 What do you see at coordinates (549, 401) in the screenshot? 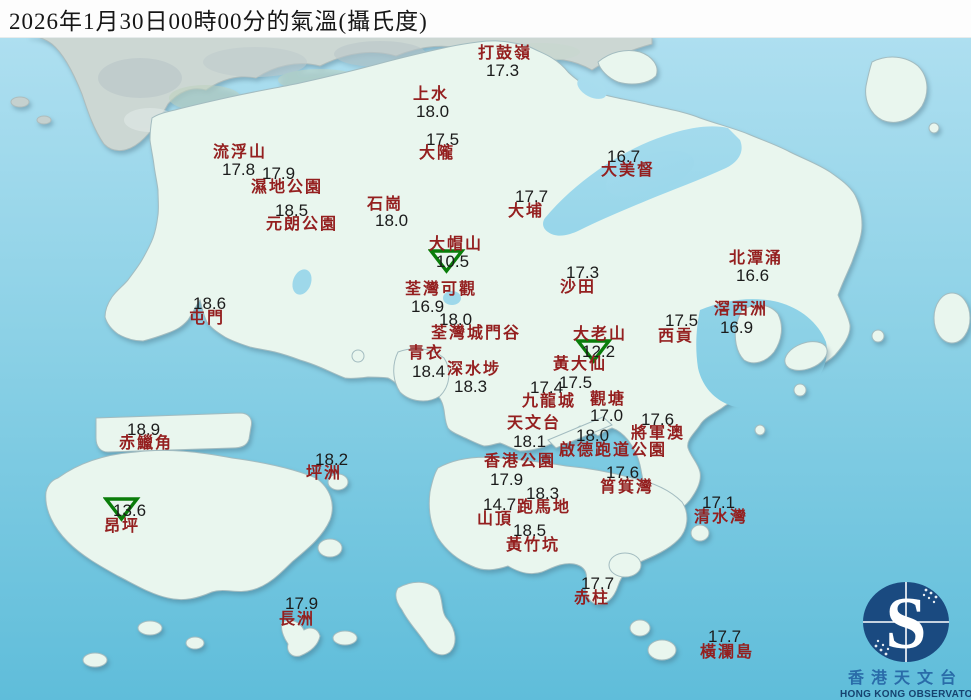
I see `station-label: 九龍城` at bounding box center [549, 401].